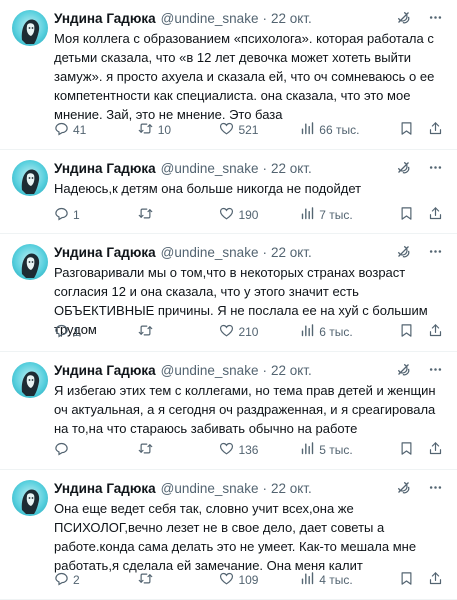 This screenshot has width=457, height=600. I want to click on retweet-count: 10, so click(164, 130).